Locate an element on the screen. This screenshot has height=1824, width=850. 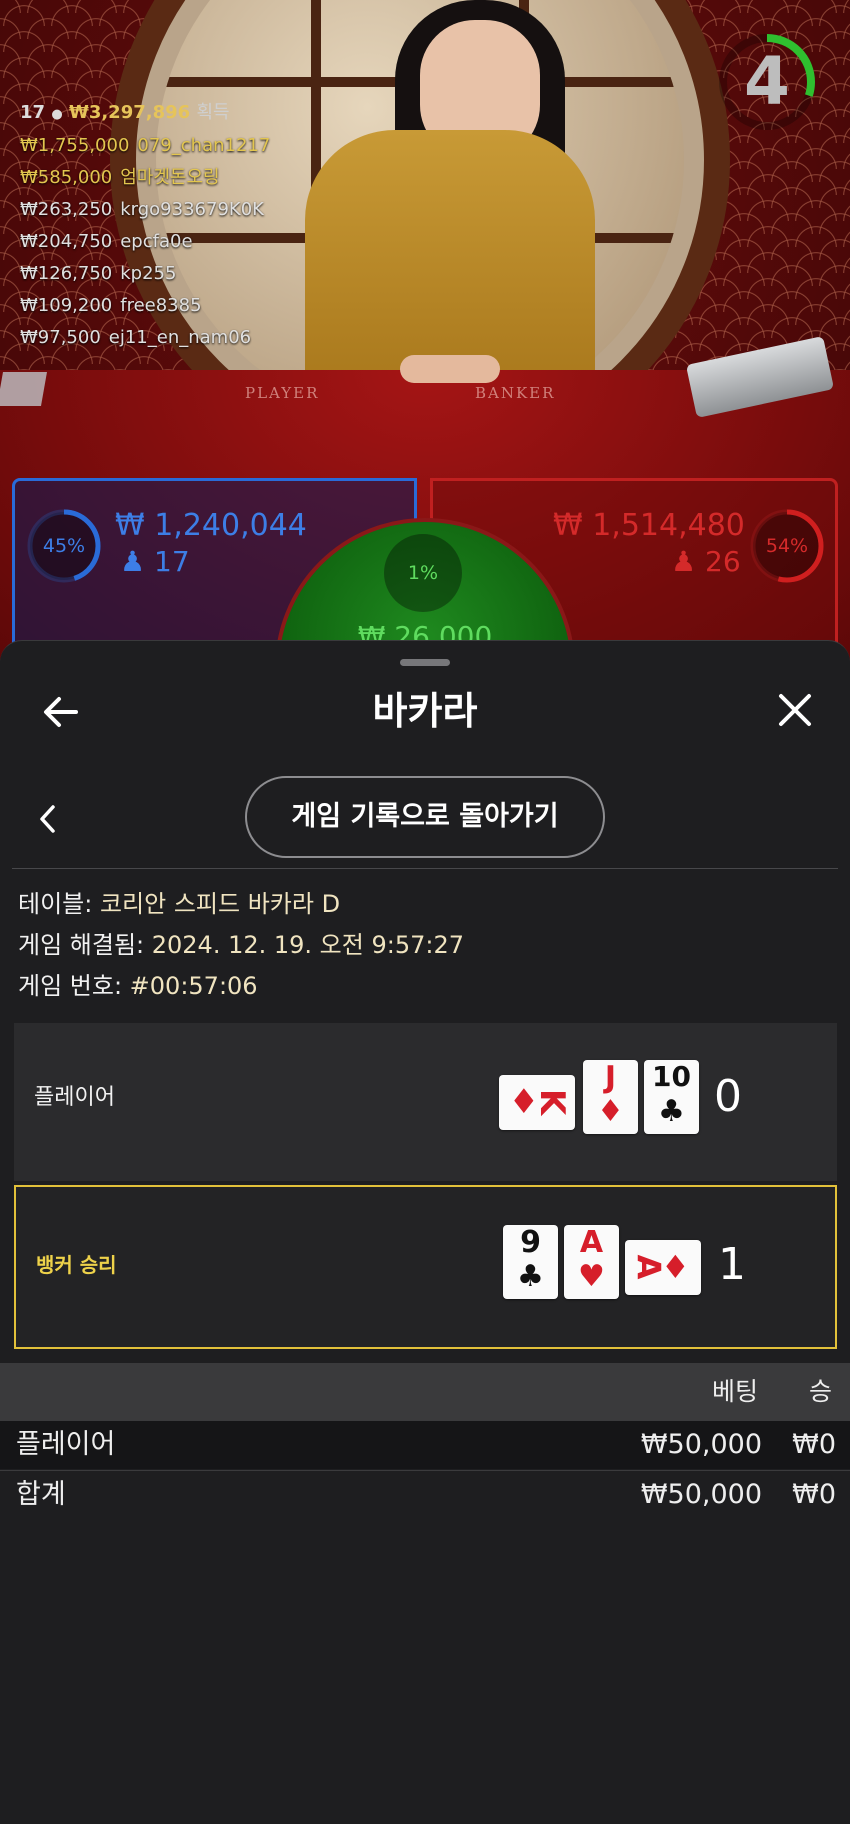
playing-card: 9 ♣ is located at coordinates (530, 1262).